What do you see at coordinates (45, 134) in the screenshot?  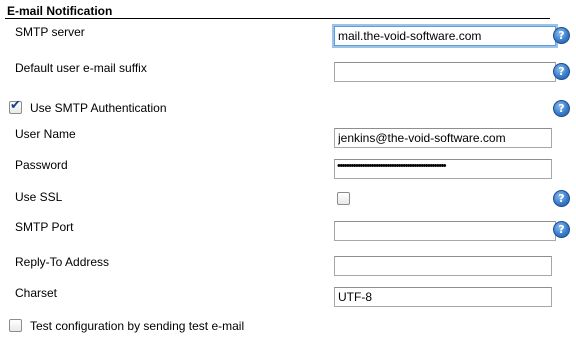 I see `user-name-label: User Name` at bounding box center [45, 134].